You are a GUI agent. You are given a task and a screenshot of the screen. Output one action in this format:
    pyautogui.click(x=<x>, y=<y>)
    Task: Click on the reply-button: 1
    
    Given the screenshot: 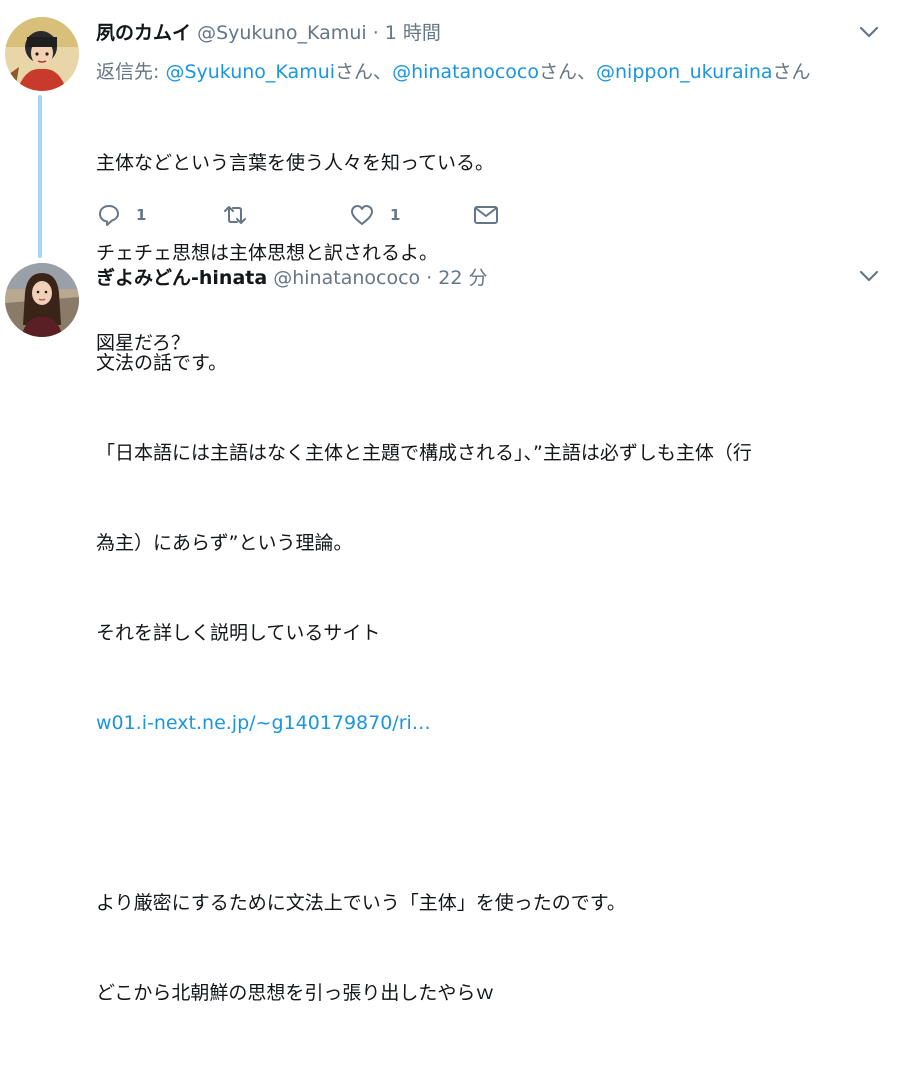 What is the action you would take?
    pyautogui.click(x=121, y=215)
    